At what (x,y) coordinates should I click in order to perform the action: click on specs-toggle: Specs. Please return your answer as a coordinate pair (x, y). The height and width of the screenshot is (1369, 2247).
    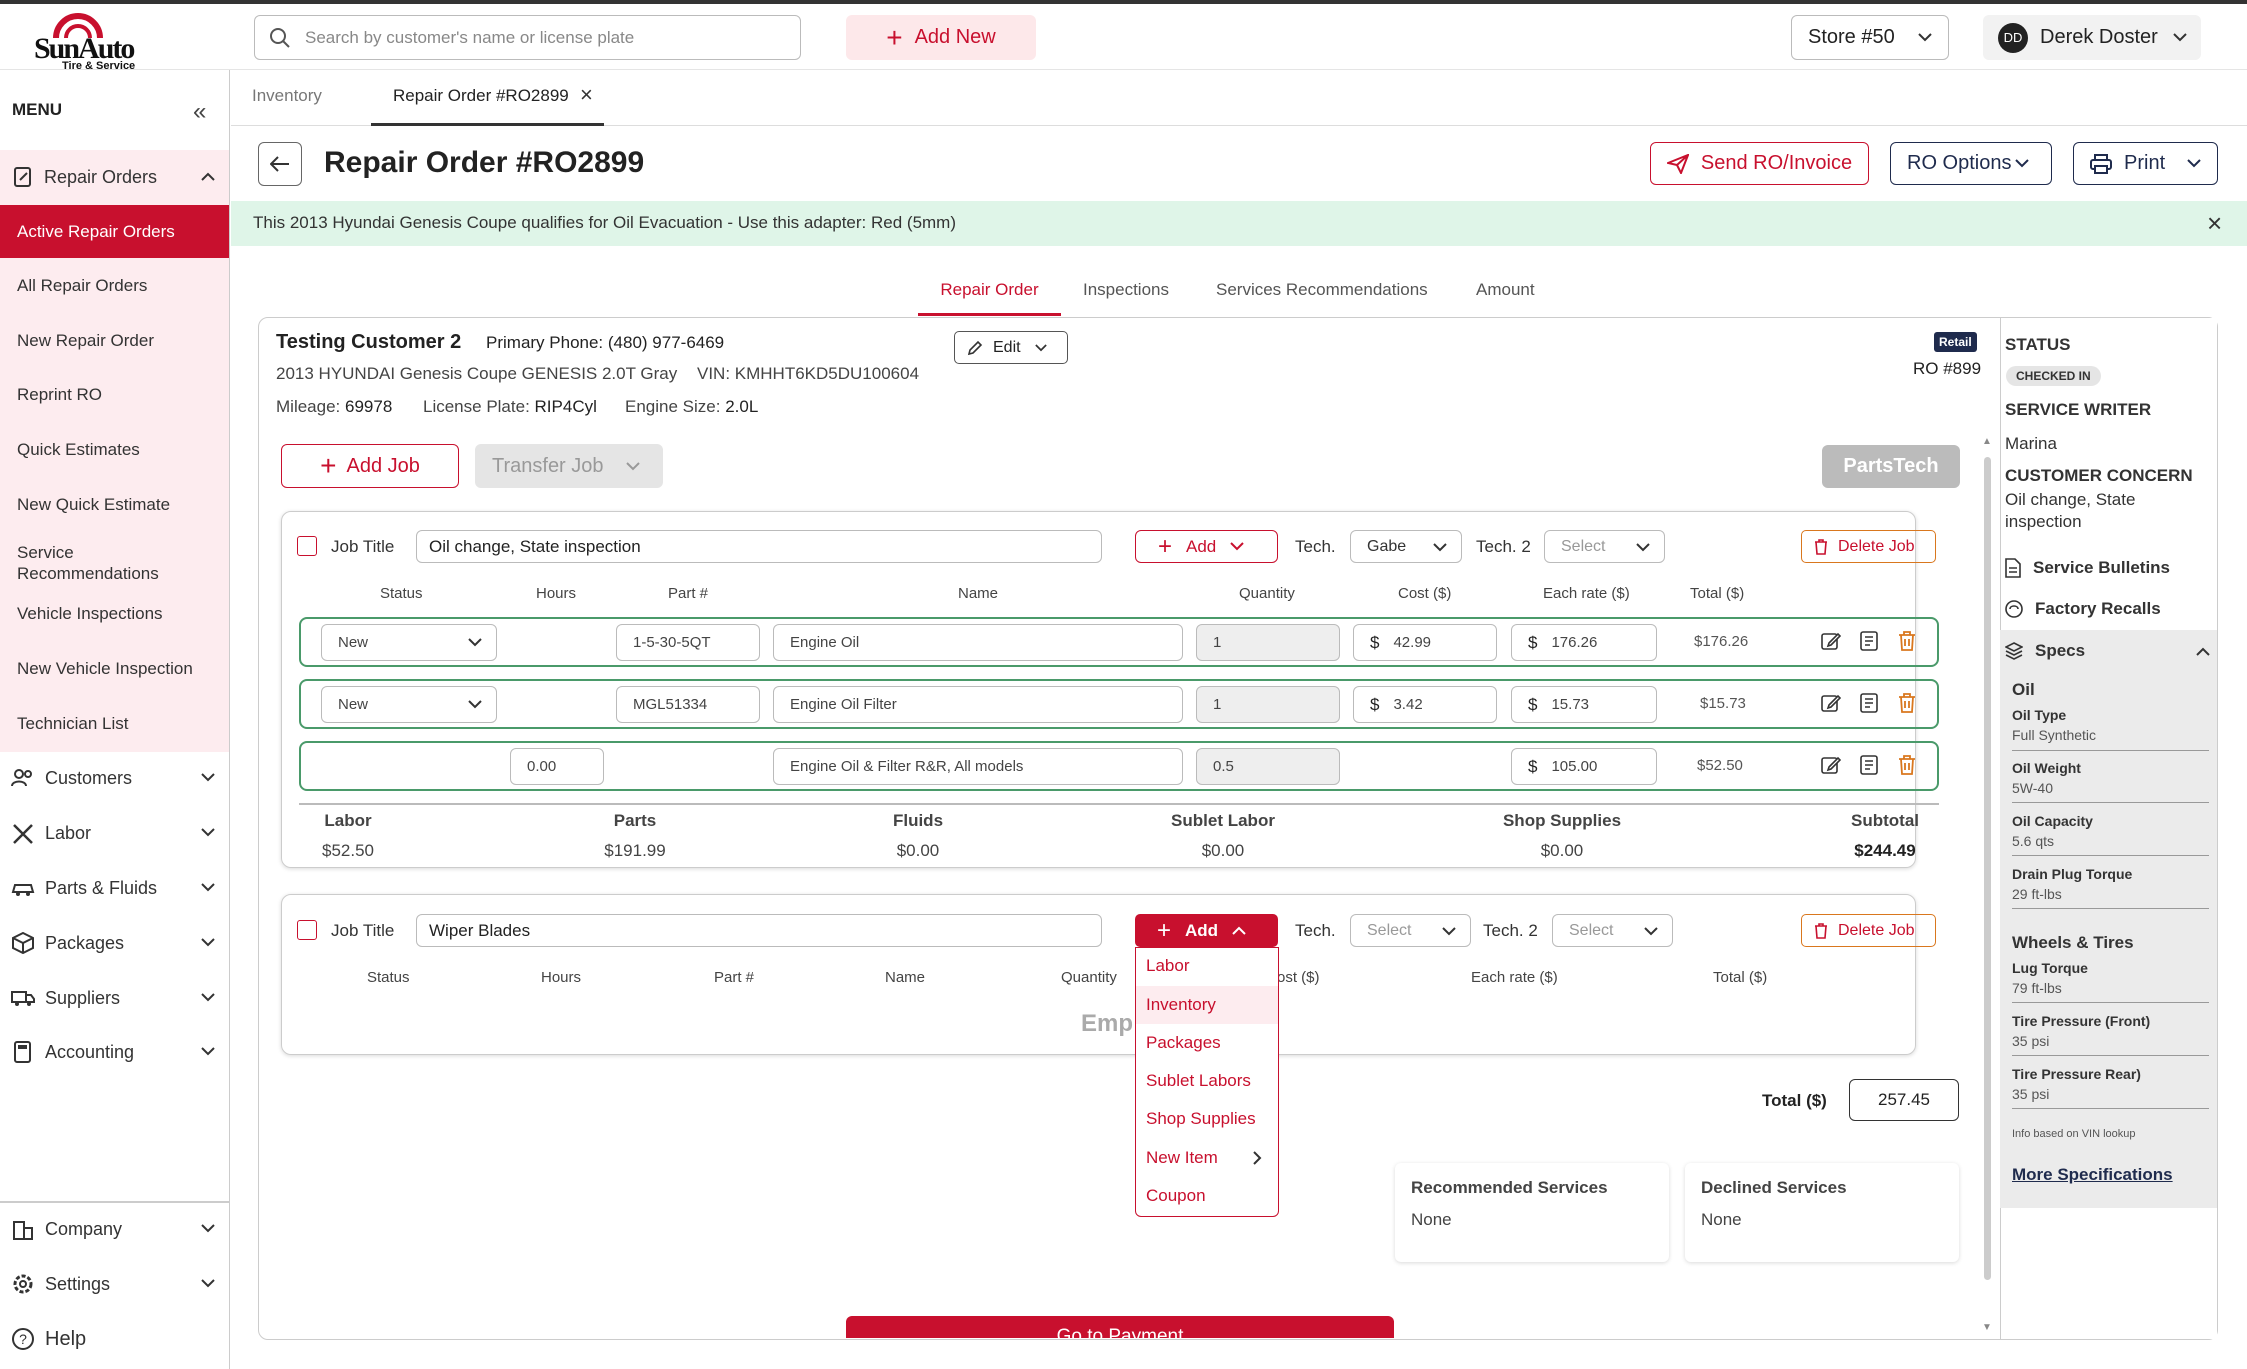
    Looking at the image, I should click on (2107, 651).